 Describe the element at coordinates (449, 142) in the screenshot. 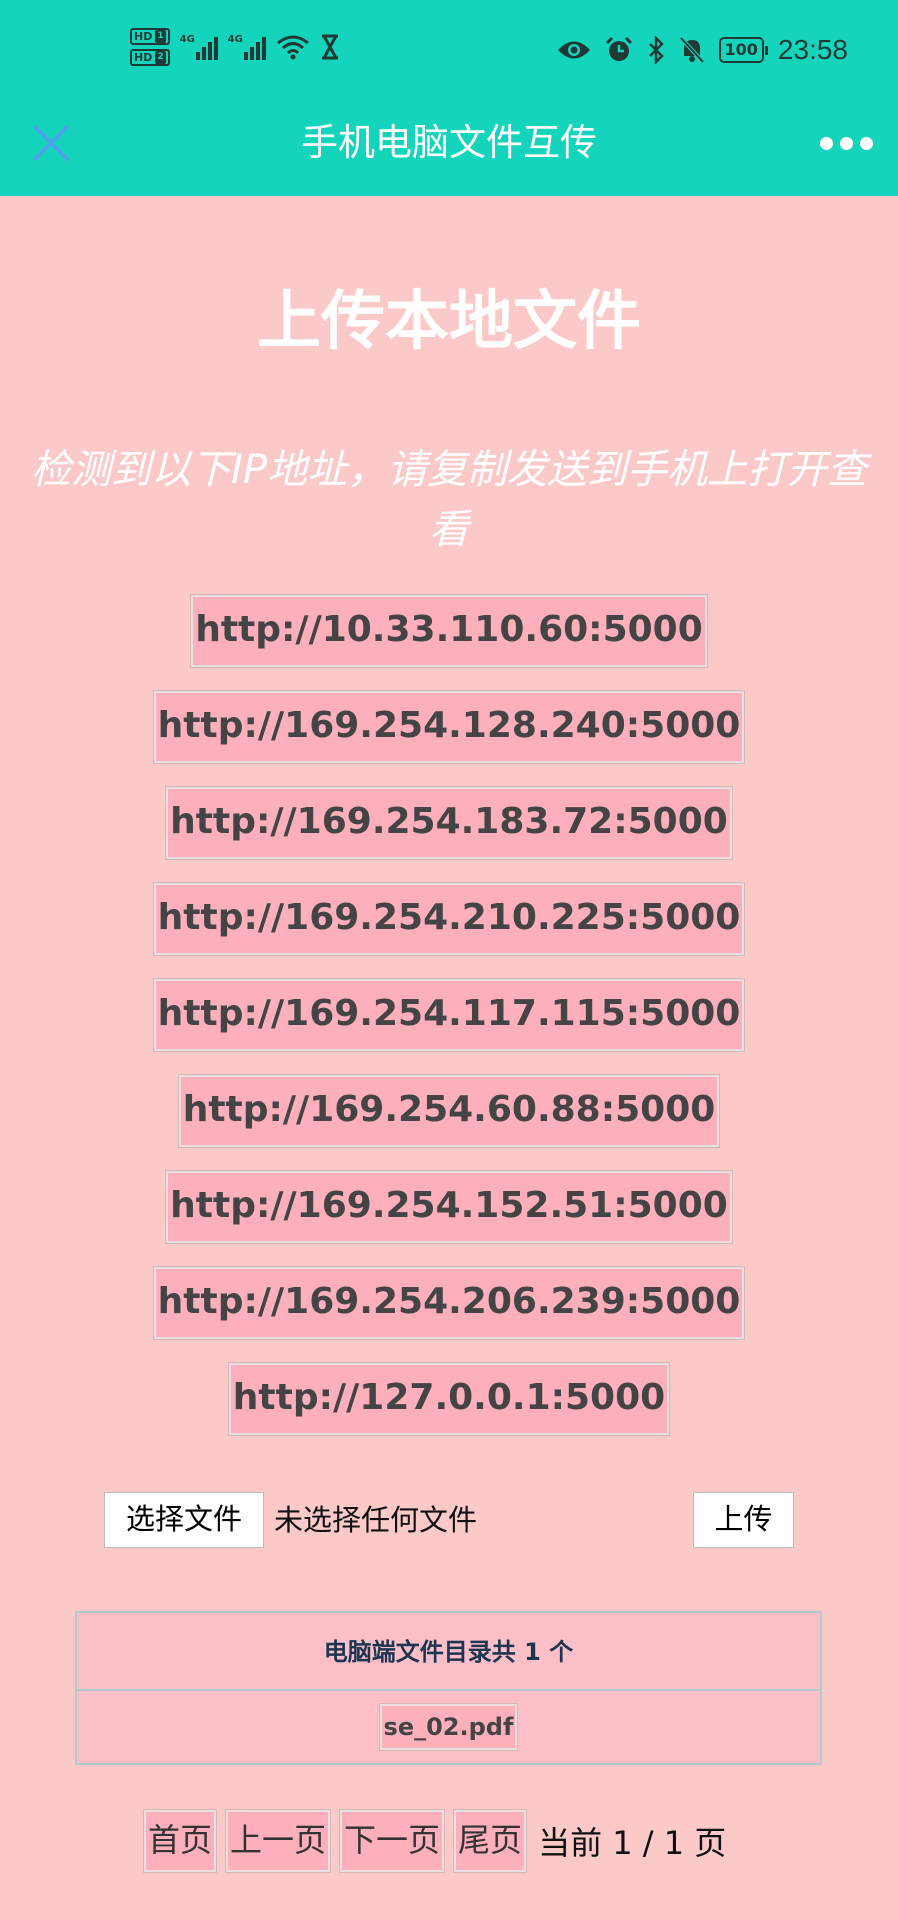

I see `page-title: 手机电脑文件互传` at that location.